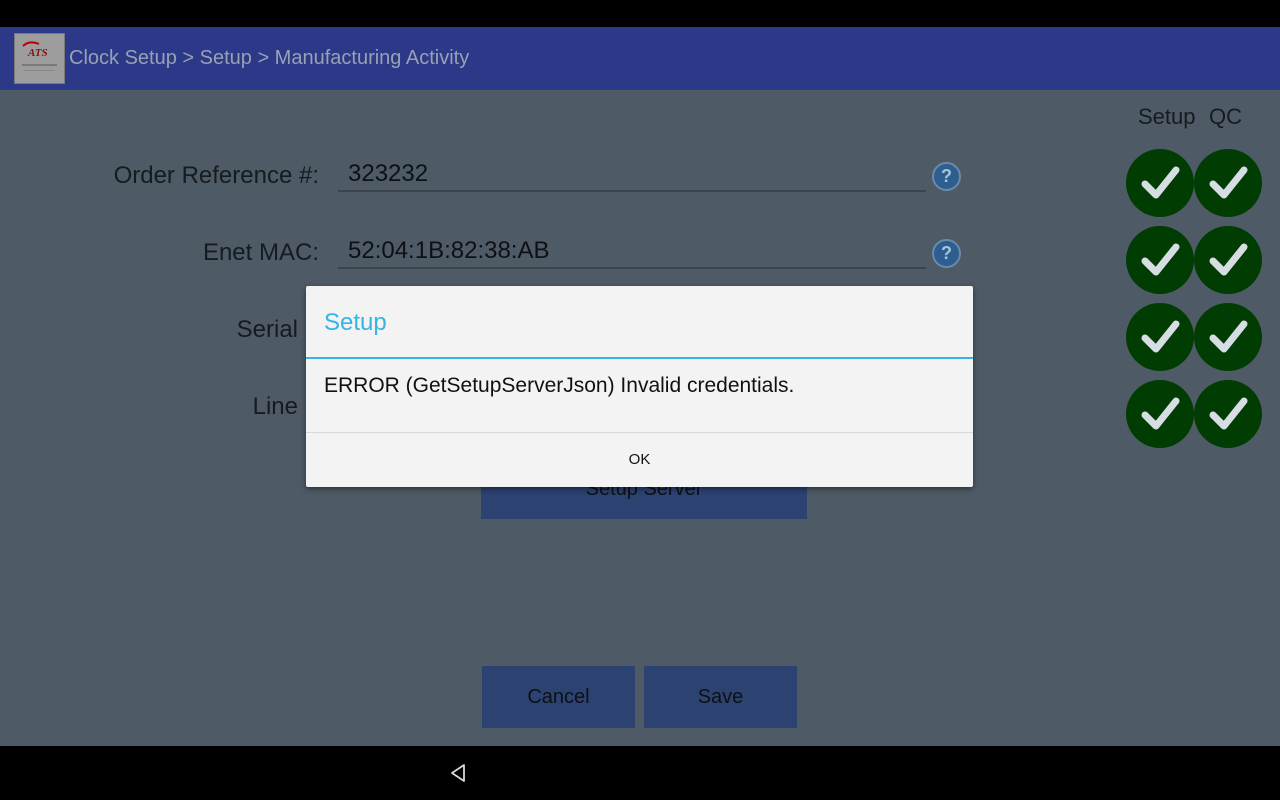 The height and width of the screenshot is (800, 1280). Describe the element at coordinates (1167, 116) in the screenshot. I see `setup-column-header: Setup` at that location.